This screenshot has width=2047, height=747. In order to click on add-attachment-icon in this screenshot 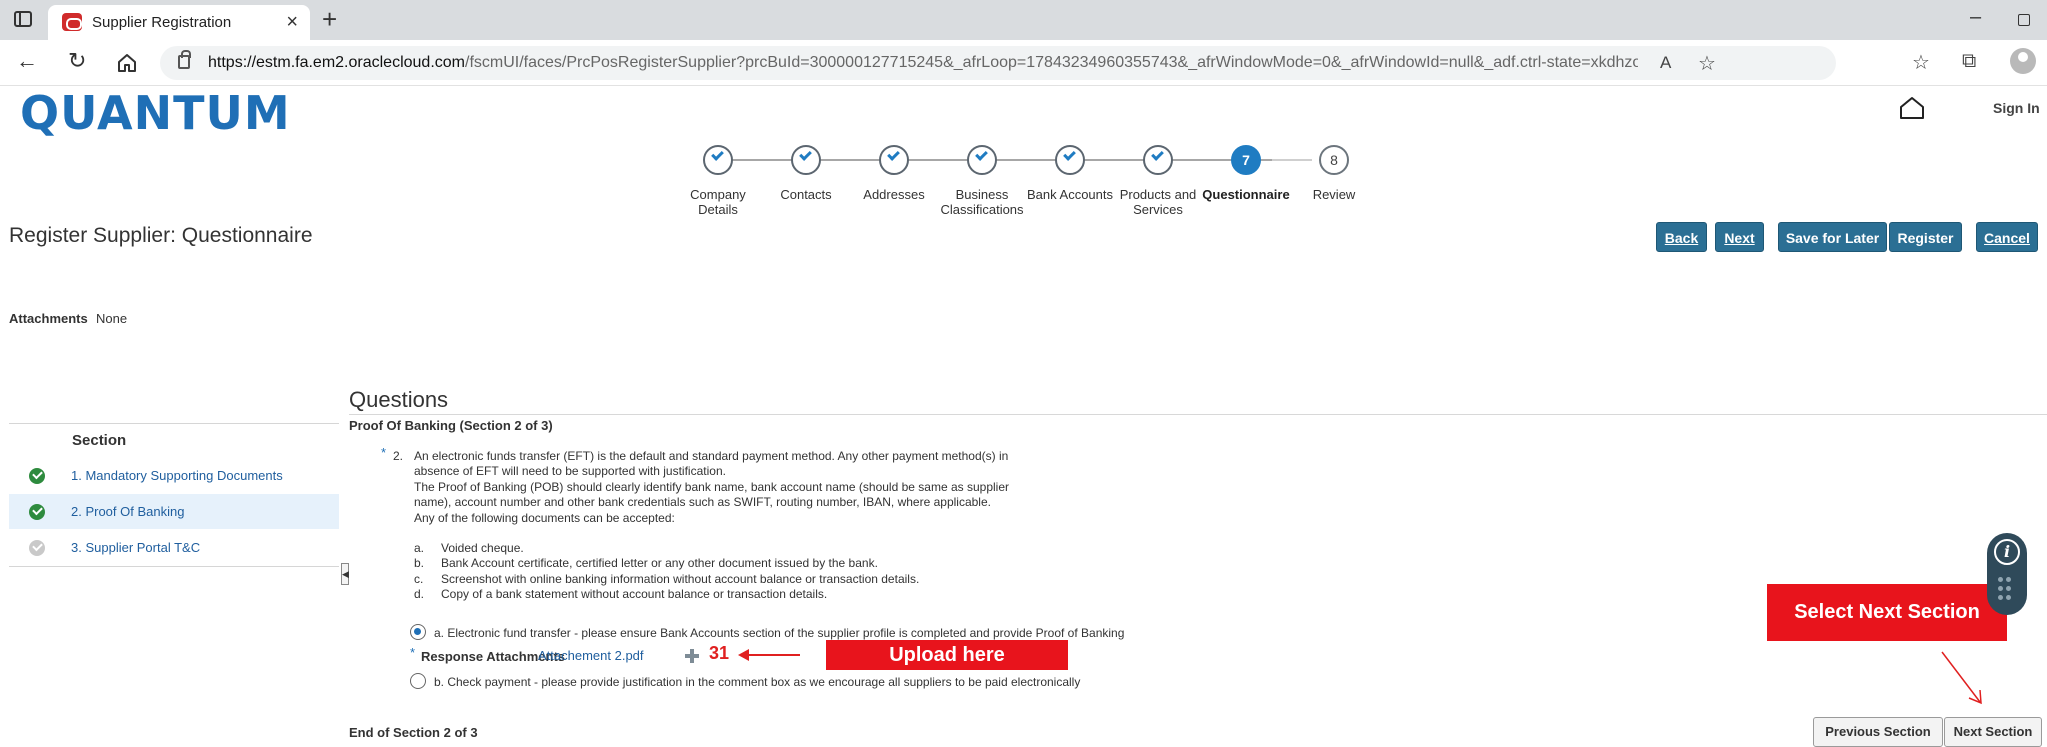, I will do `click(692, 656)`.